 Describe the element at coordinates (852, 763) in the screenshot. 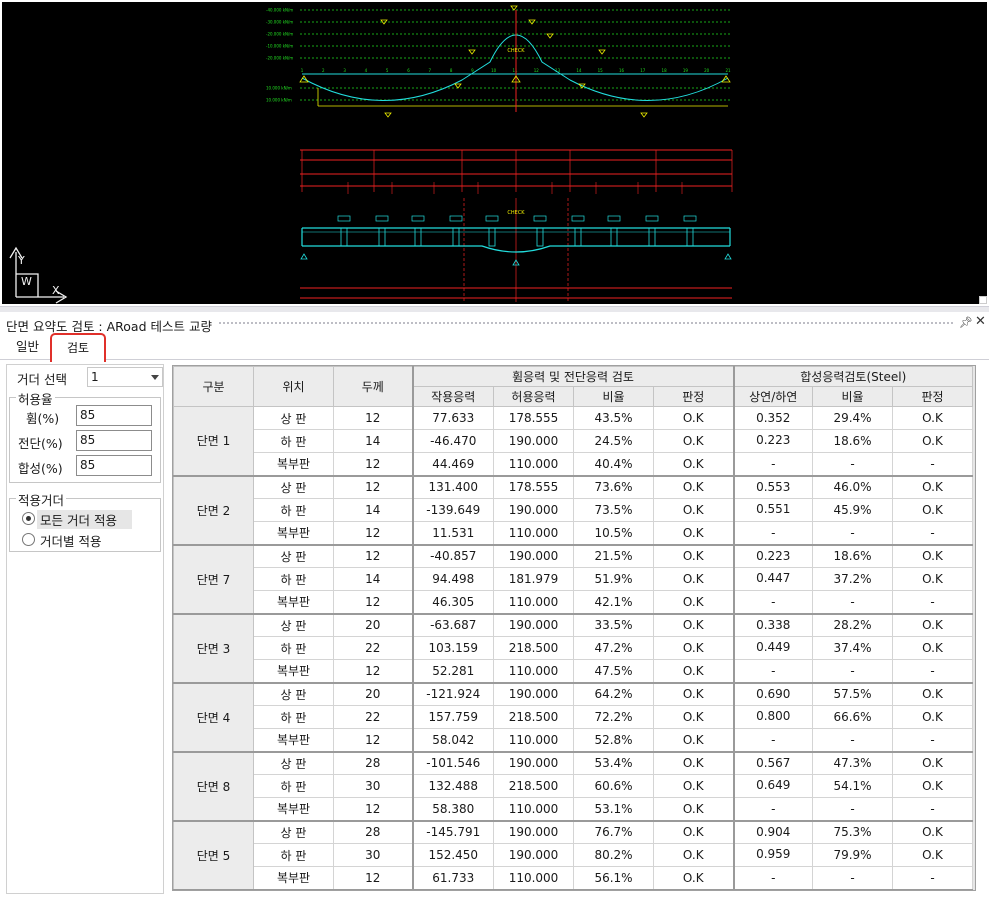

I see `ratio2-cell: 47.3%` at that location.